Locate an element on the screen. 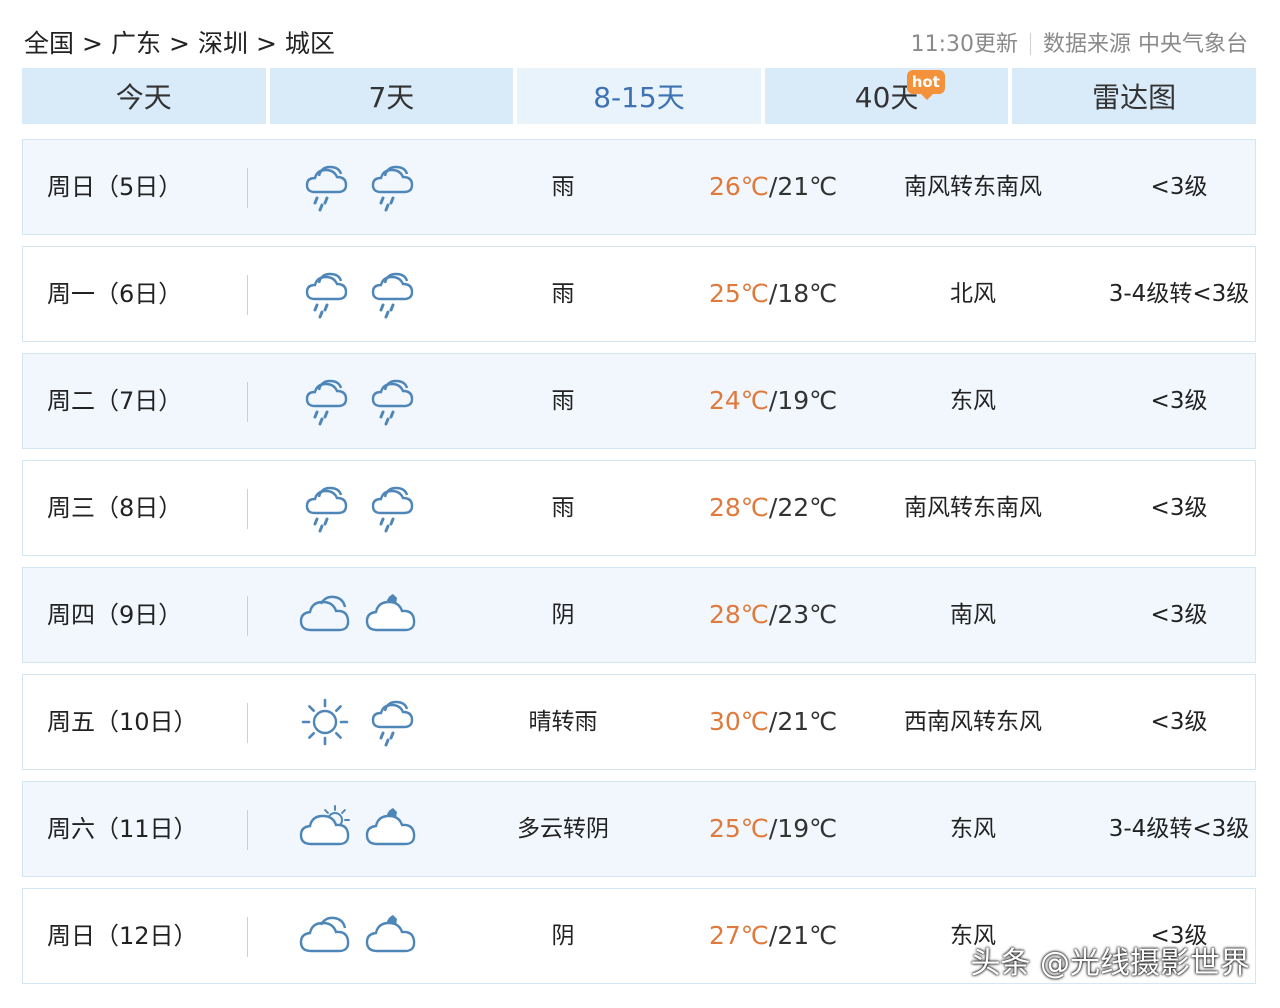 The image size is (1280, 1008). forecast-day: 周二（7日） is located at coordinates (115, 401).